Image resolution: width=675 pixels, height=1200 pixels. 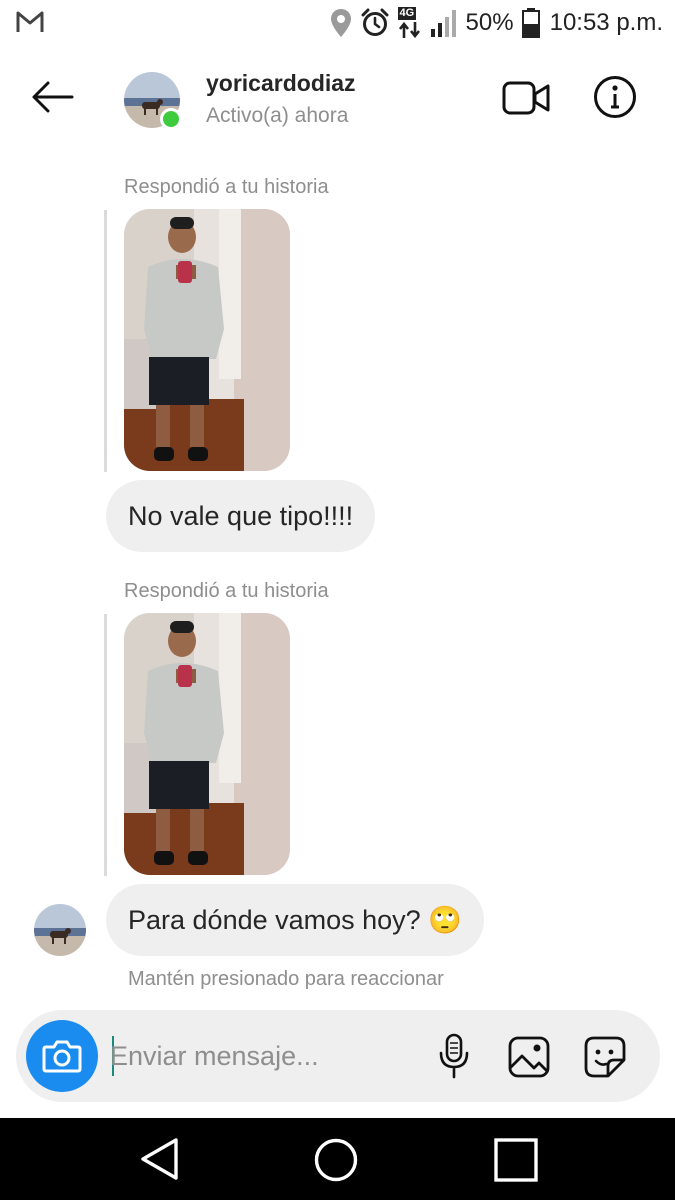 I want to click on video-call-icon, so click(x=526, y=98).